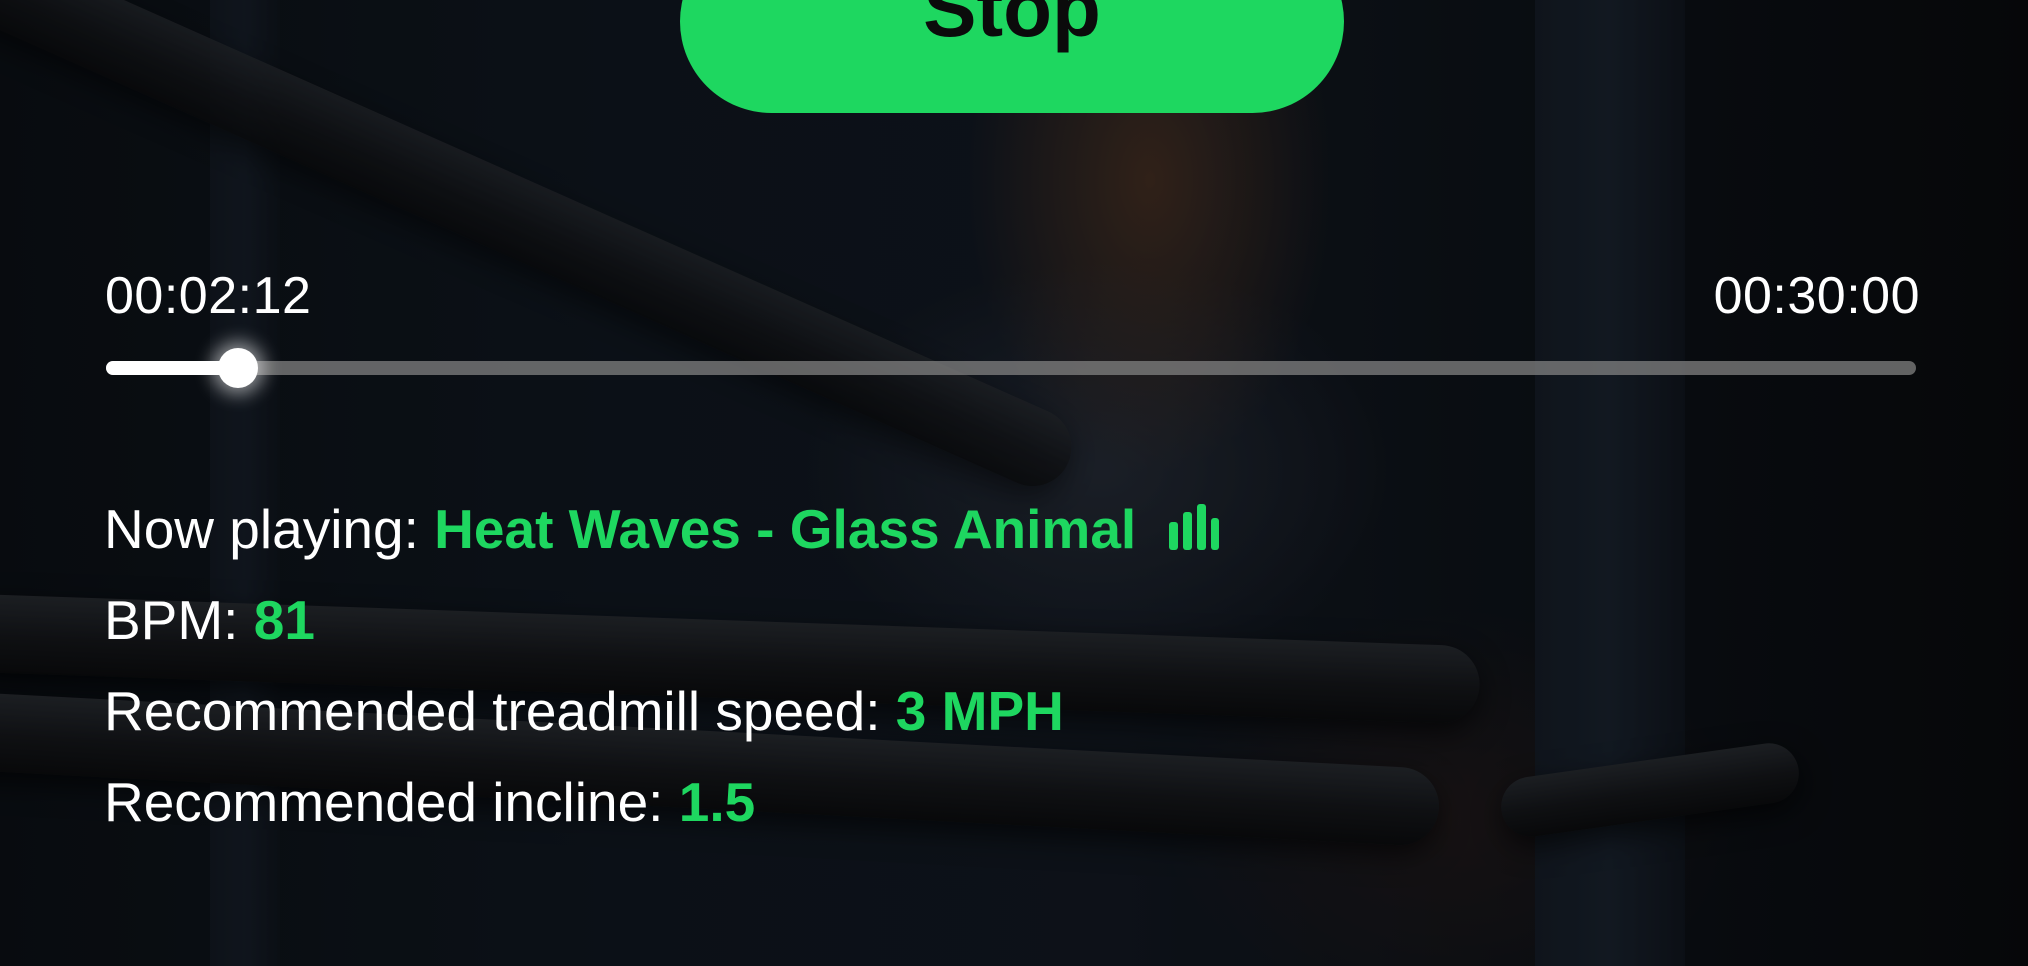 This screenshot has height=966, width=2028. I want to click on total-time: 00:30:00, so click(1816, 296).